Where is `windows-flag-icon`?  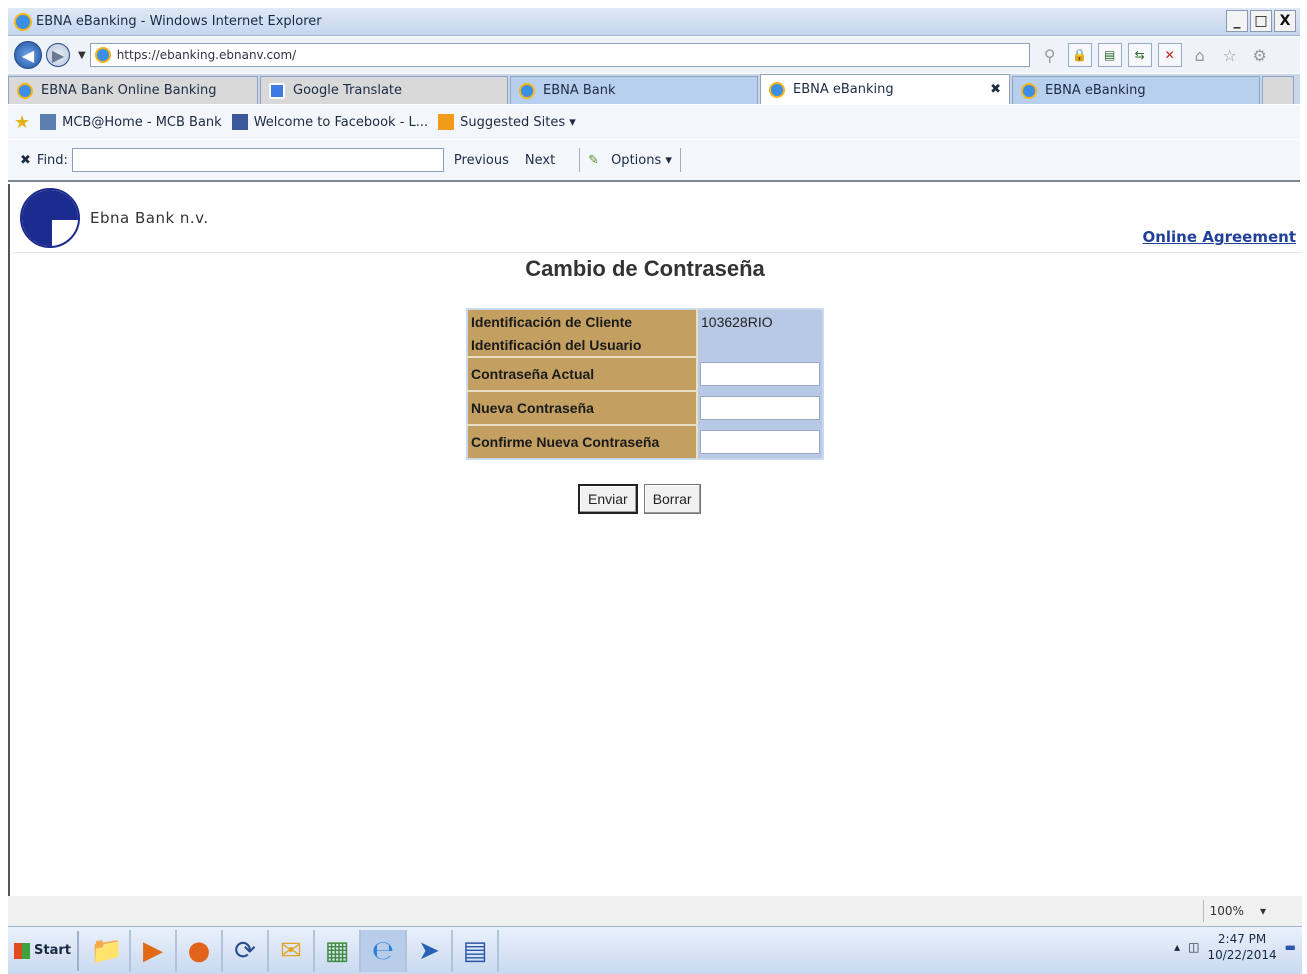 windows-flag-icon is located at coordinates (22, 950).